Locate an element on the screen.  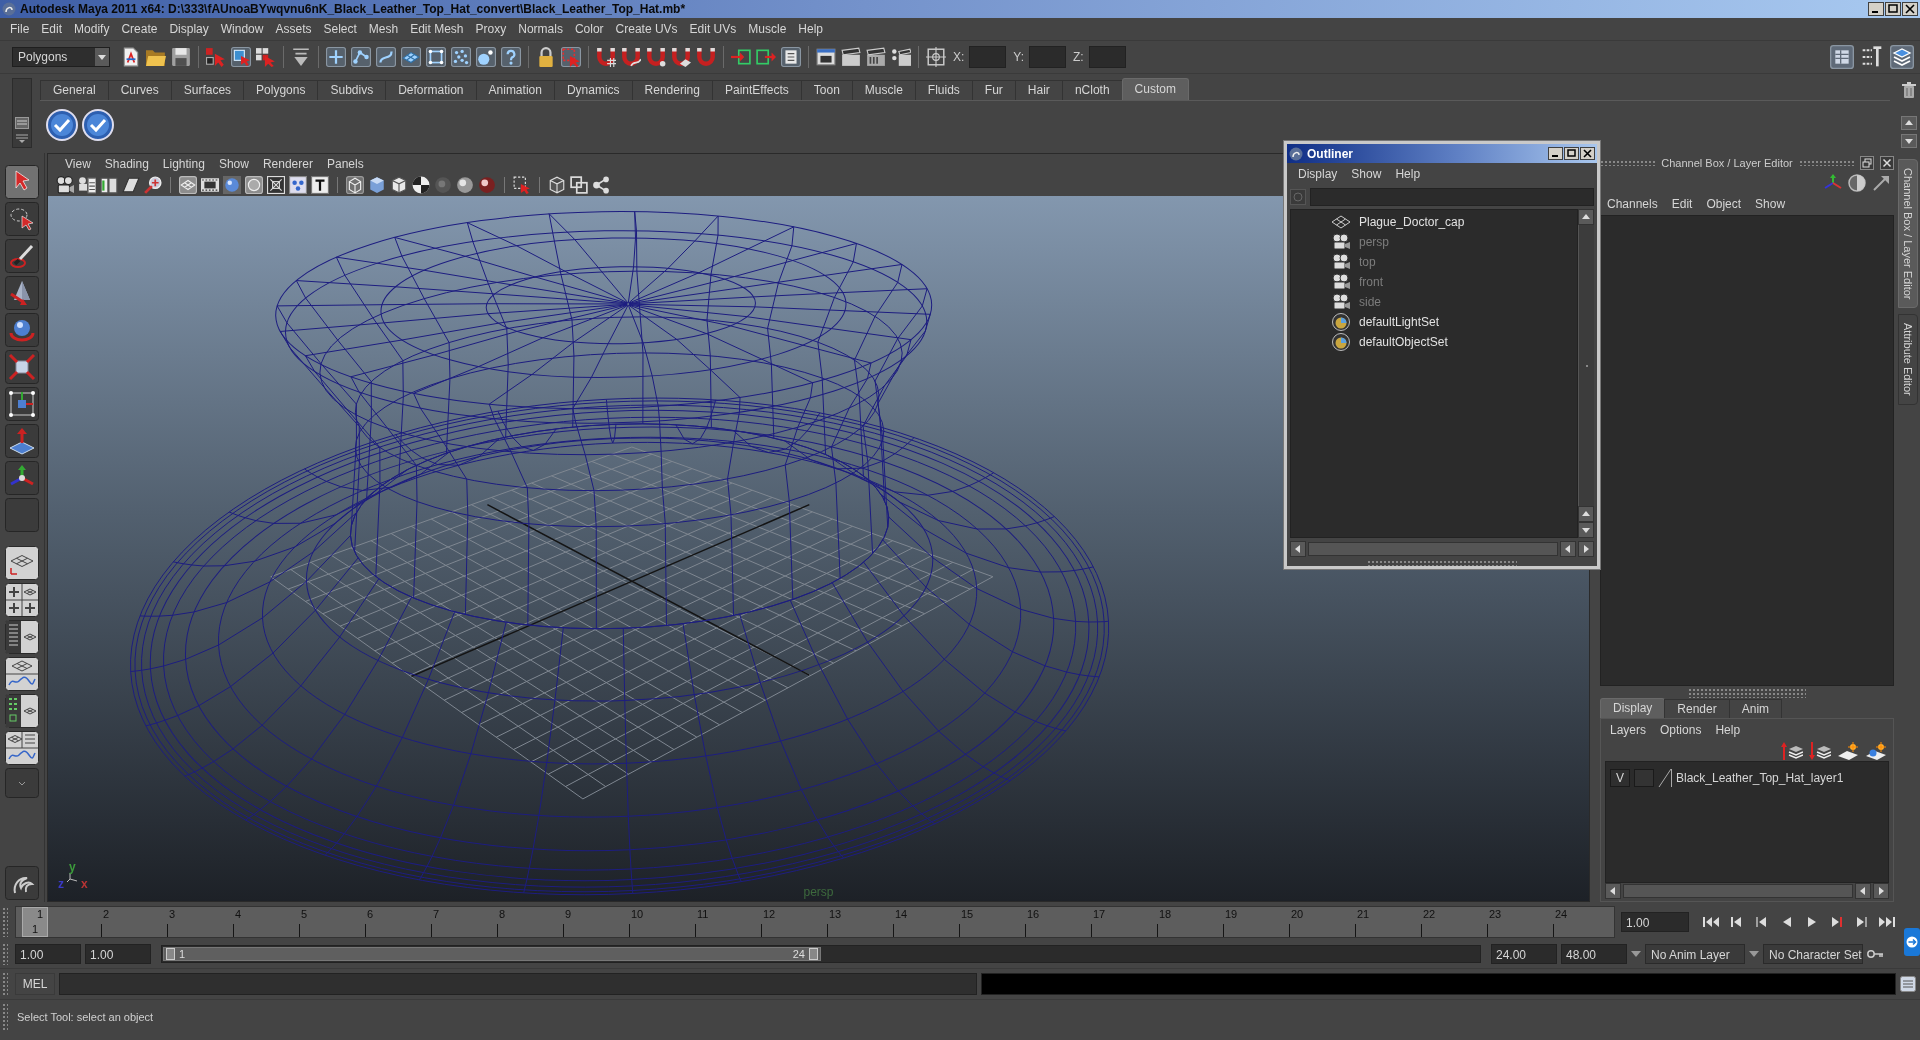
window-title: Autodesk Maya 2011 x64: D:\333\fAUnoaBYwqvnu6nK_Black_Leather_Top_Hat_convert\Black_Leather_Top_Hat.mb* is located at coordinates (353, 9).